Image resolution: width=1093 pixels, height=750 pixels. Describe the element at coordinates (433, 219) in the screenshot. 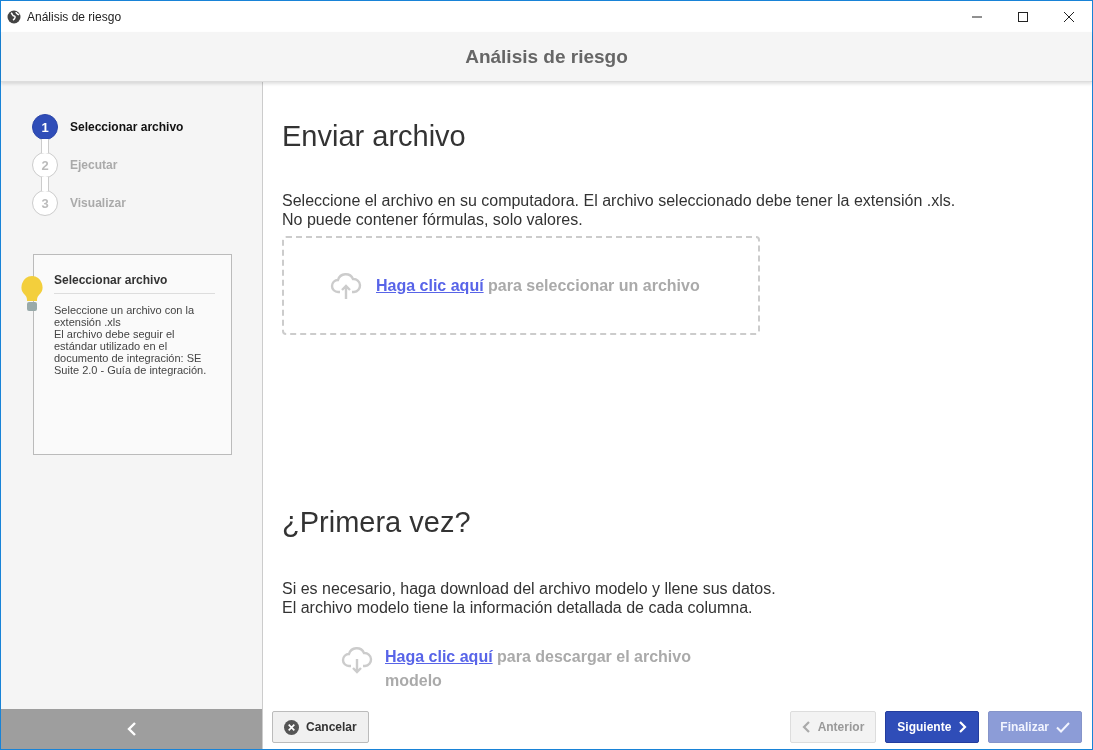

I see `description-text: No puede contener fórmulas, solo valores.` at that location.